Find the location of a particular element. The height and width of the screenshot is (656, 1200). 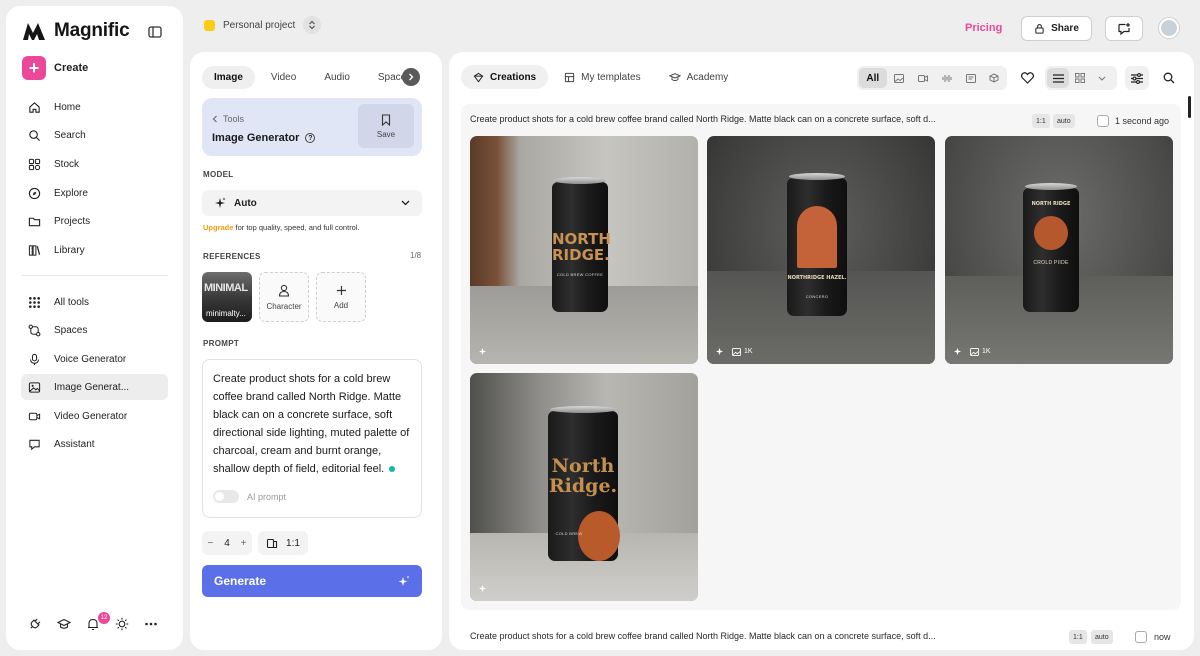

academy-icon is located at coordinates (674, 76).